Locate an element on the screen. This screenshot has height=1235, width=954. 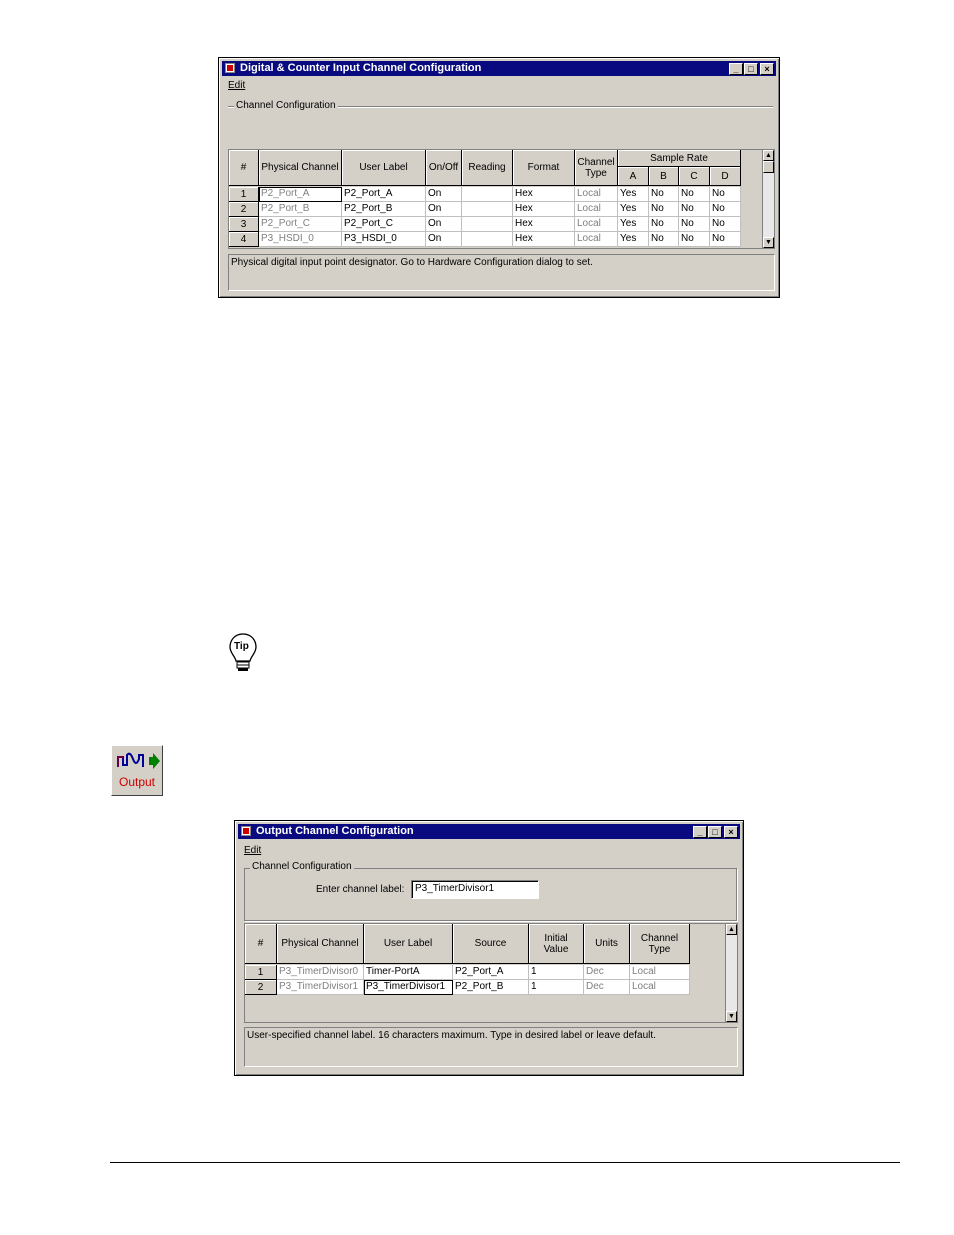
table-cell-physical: P3_TimerDivisor0 is located at coordinates (320, 972).